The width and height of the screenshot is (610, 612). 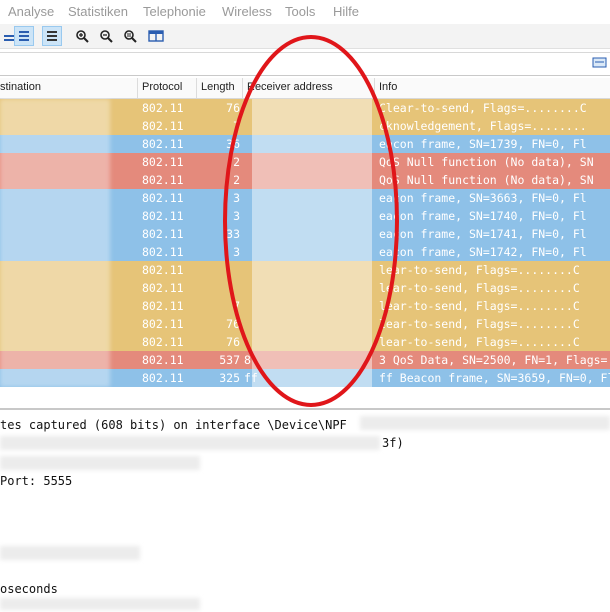 What do you see at coordinates (174, 11) in the screenshot?
I see `menu-telephonie: Telephonie` at bounding box center [174, 11].